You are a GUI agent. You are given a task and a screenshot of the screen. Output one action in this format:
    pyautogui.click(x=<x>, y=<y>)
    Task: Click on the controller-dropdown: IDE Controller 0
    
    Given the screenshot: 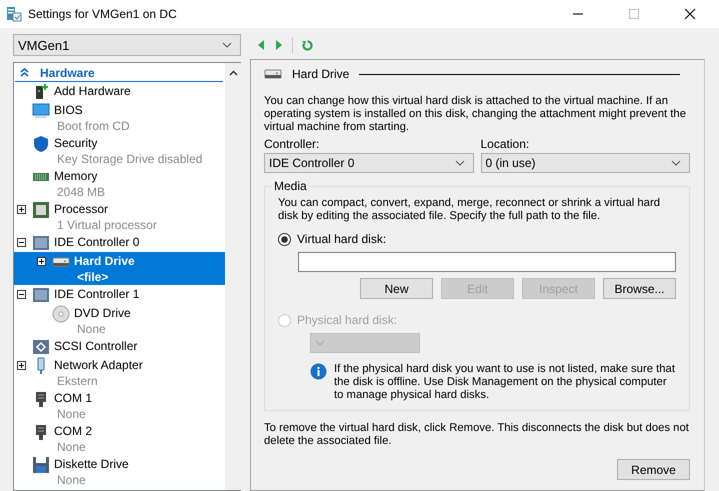 What is the action you would take?
    pyautogui.click(x=369, y=163)
    